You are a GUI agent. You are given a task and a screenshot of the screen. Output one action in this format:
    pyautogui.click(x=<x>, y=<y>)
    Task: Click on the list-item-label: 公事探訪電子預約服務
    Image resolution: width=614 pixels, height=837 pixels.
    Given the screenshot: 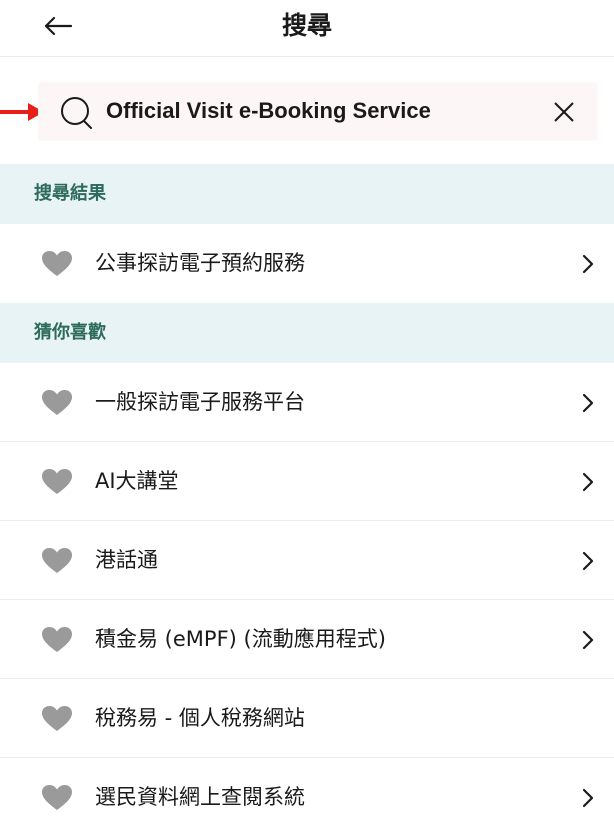 What is the action you would take?
    pyautogui.click(x=200, y=263)
    